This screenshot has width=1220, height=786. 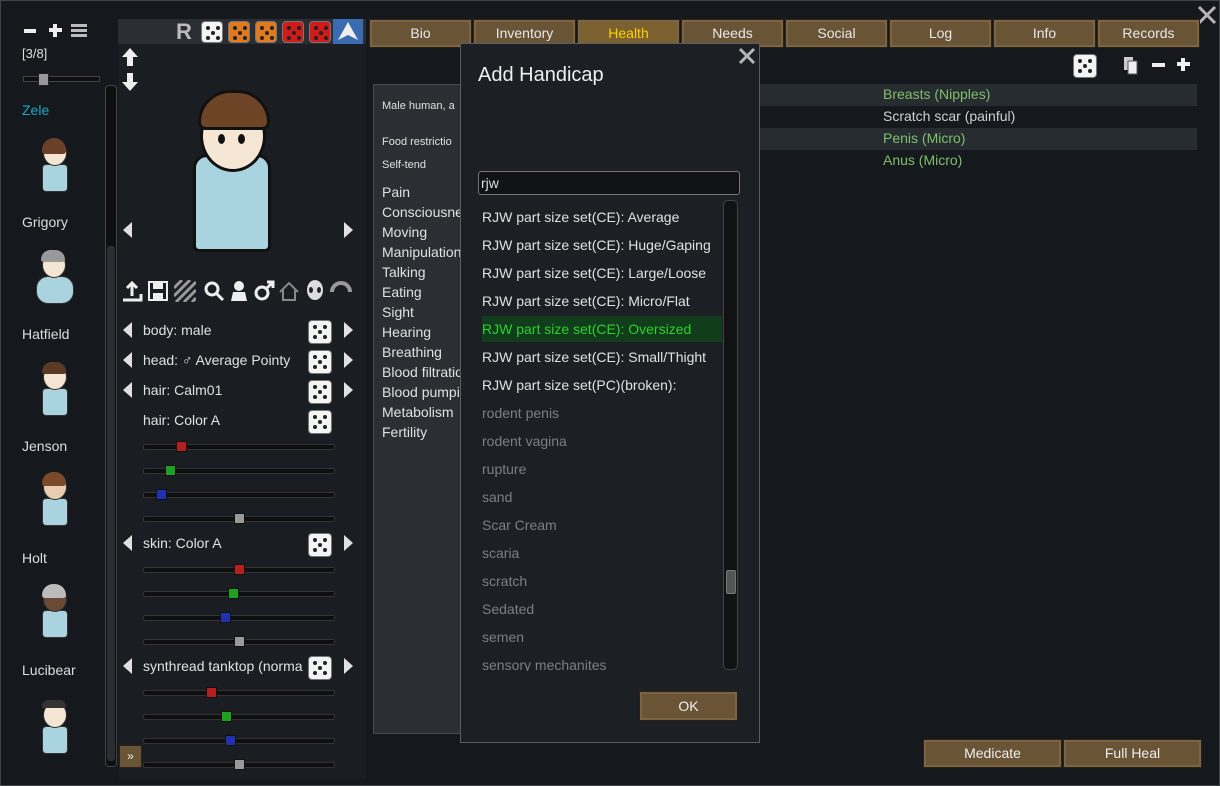 What do you see at coordinates (1158, 65) in the screenshot?
I see `remove-hediff-icon` at bounding box center [1158, 65].